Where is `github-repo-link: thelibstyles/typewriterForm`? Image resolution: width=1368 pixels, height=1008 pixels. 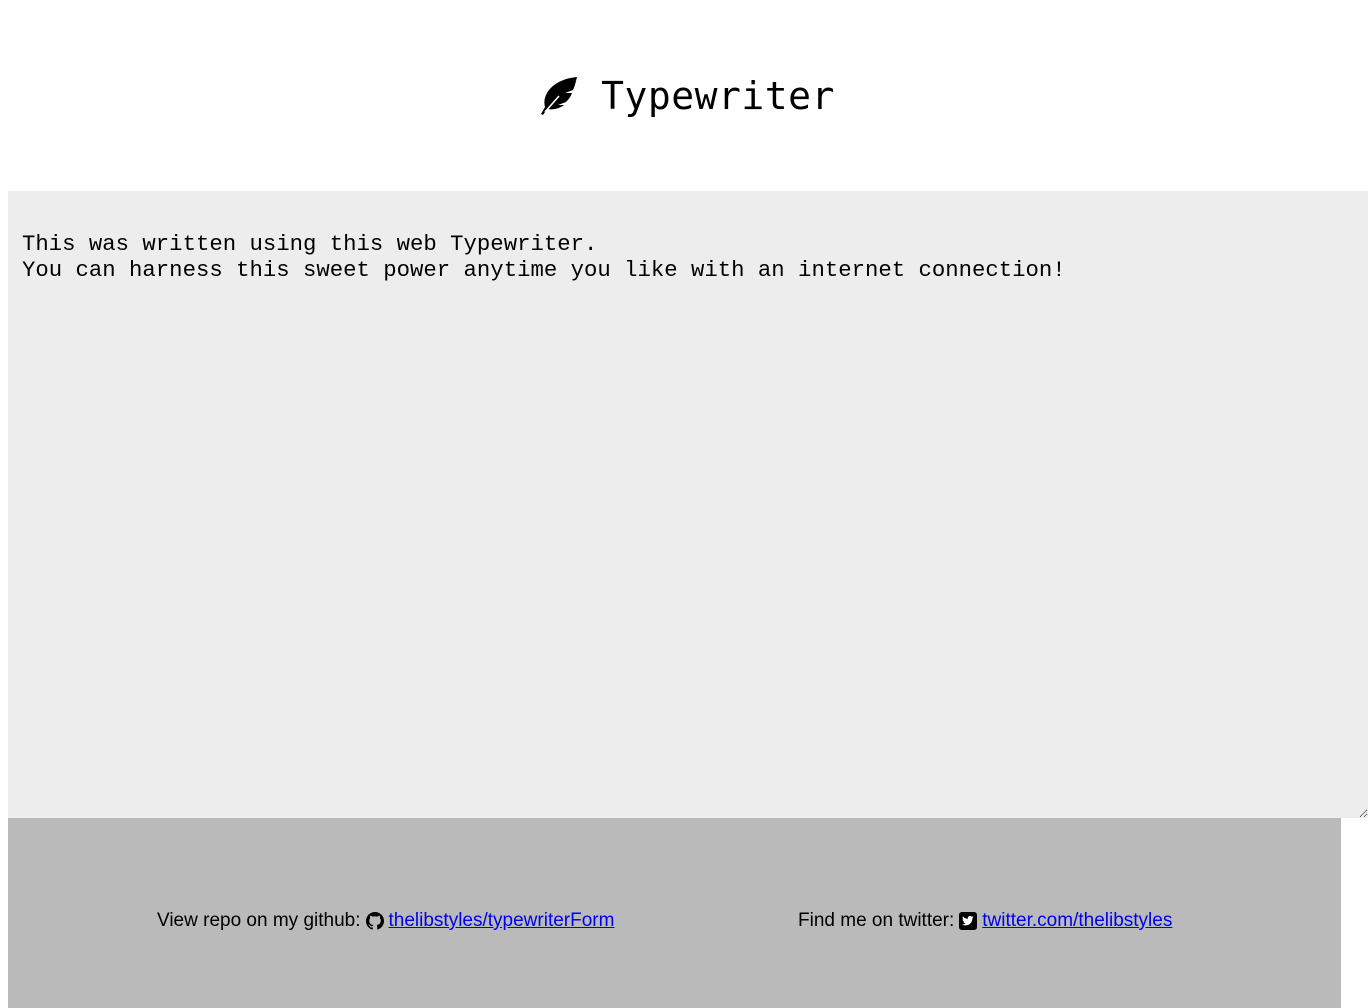
github-repo-link: thelibstyles/typewriterForm is located at coordinates (502, 921).